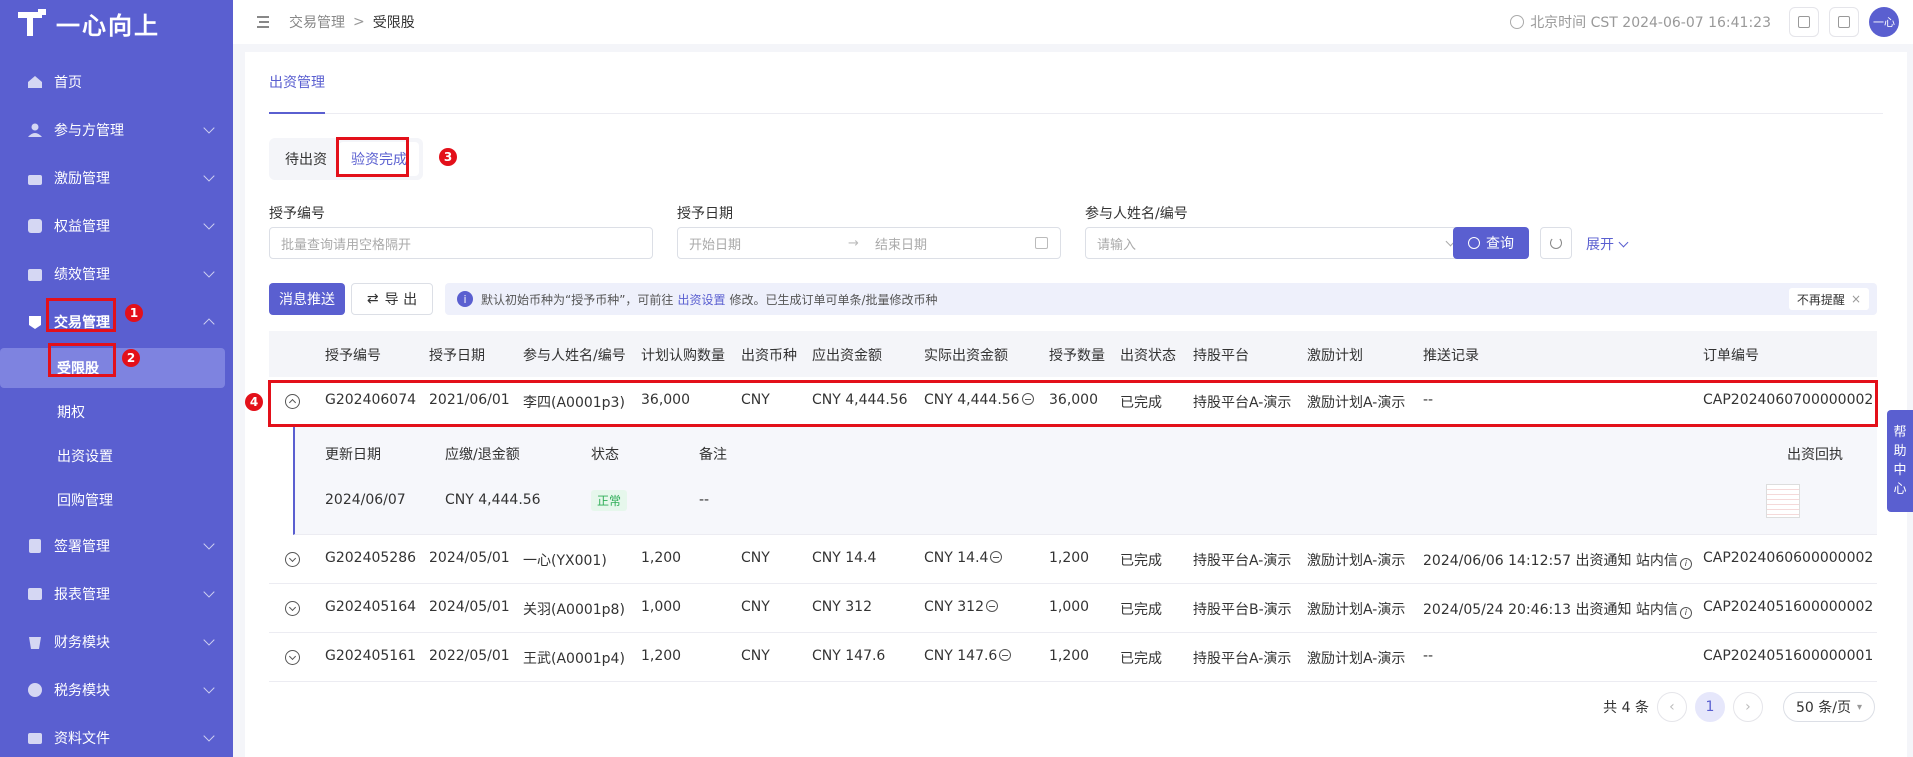  What do you see at coordinates (307, 299) in the screenshot?
I see `message-push-button: 消息推送` at bounding box center [307, 299].